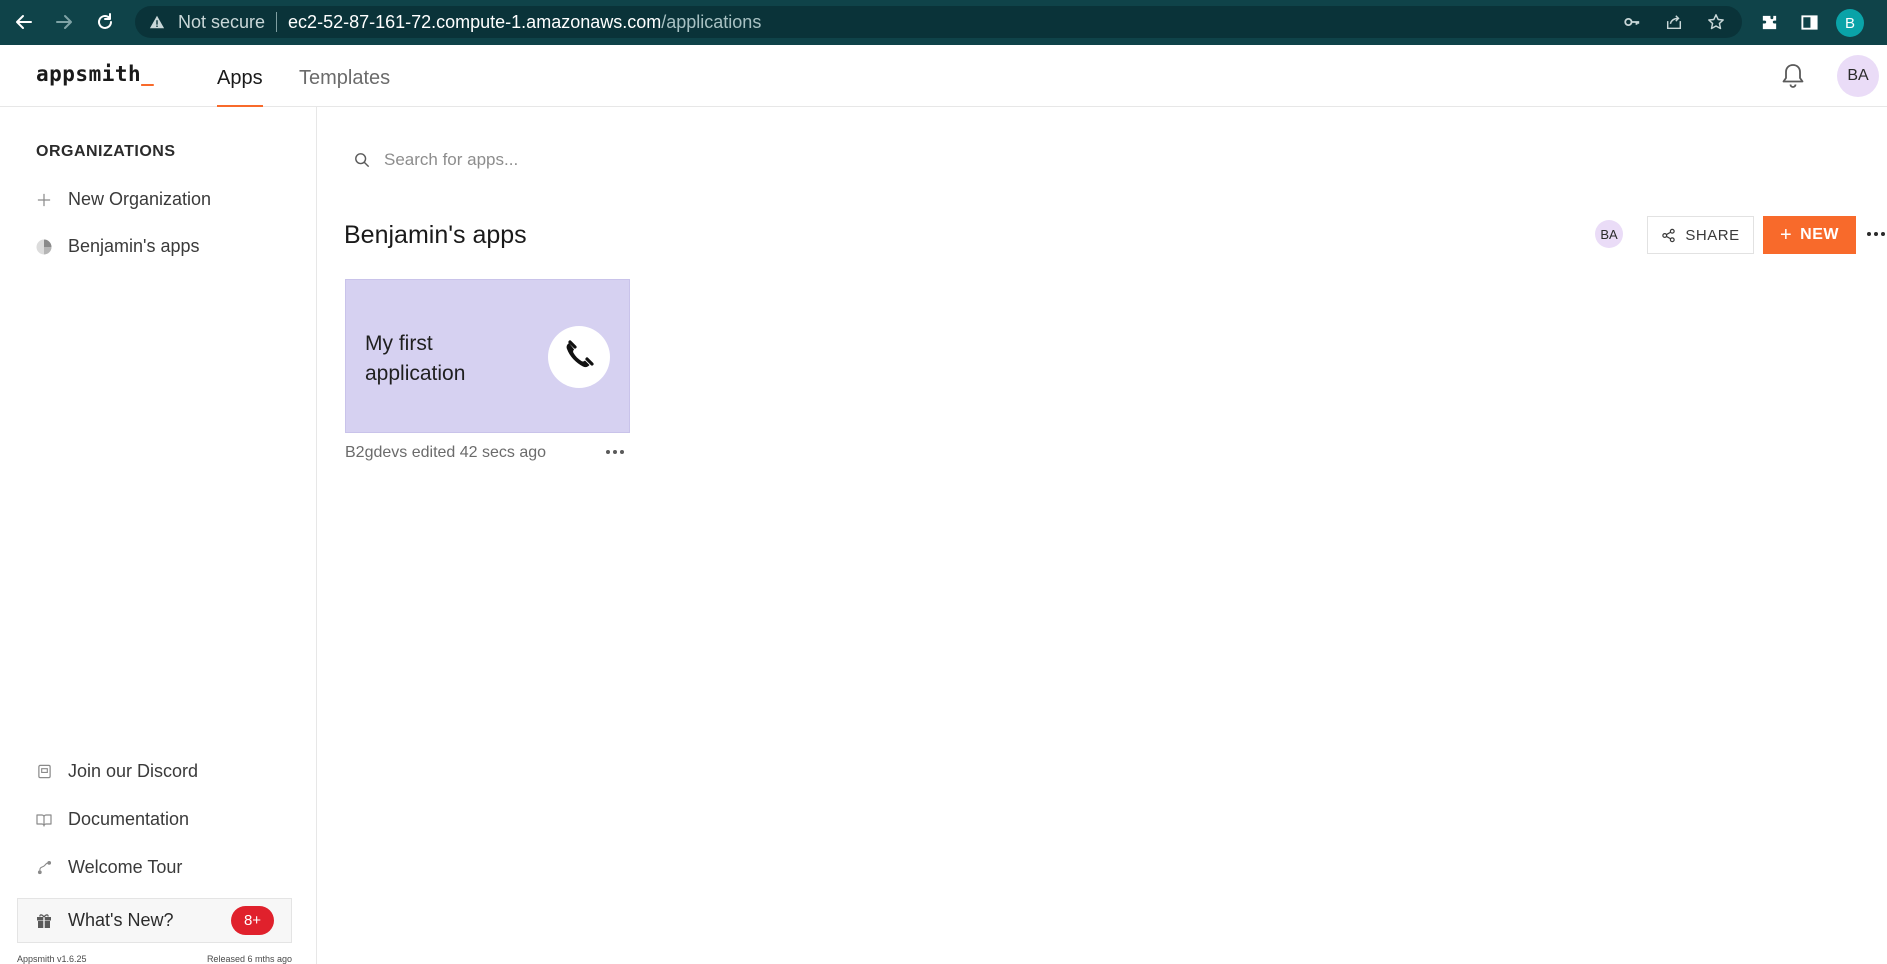 Image resolution: width=1887 pixels, height=964 pixels. I want to click on book-icon, so click(44, 820).